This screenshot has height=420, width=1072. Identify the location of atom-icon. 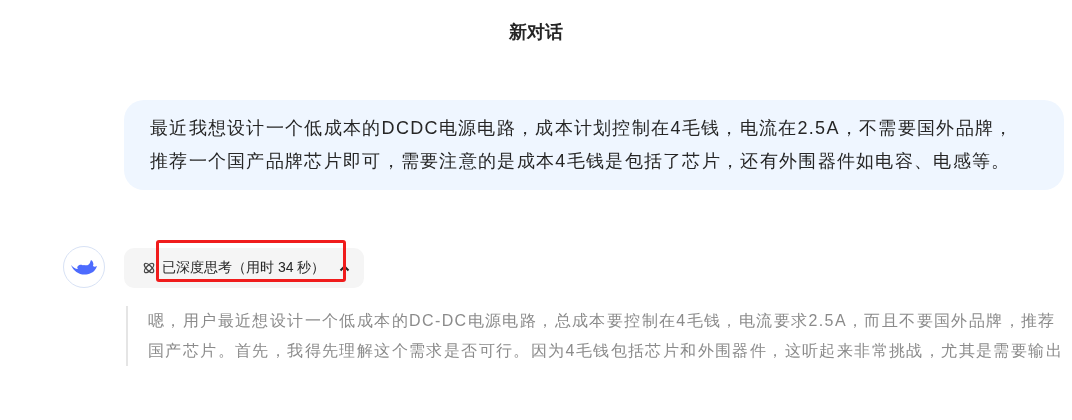
(149, 268).